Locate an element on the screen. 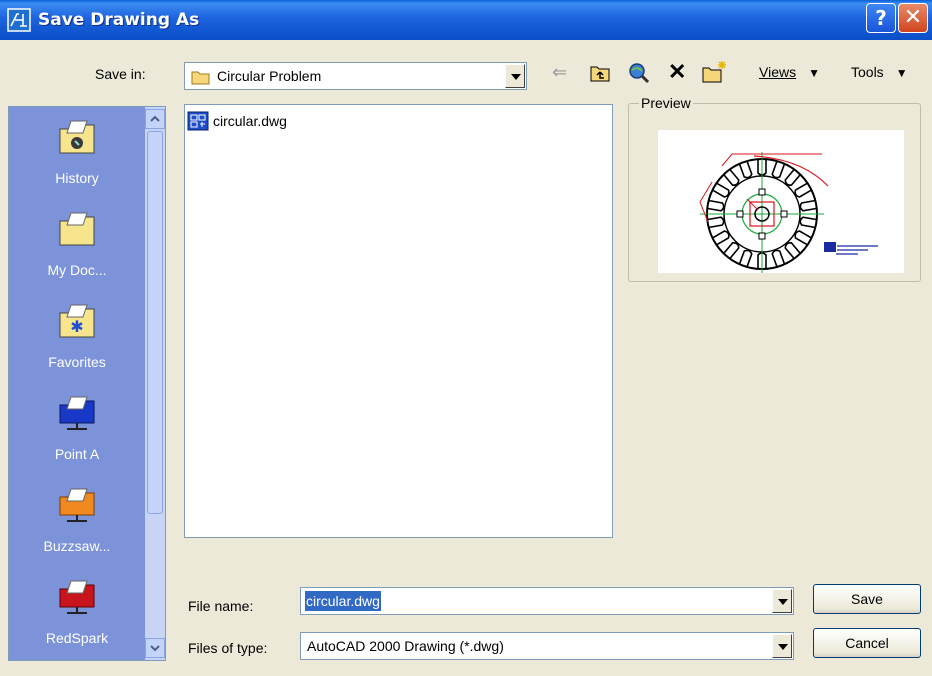 The image size is (932, 676). close-button: ✕ is located at coordinates (913, 18).